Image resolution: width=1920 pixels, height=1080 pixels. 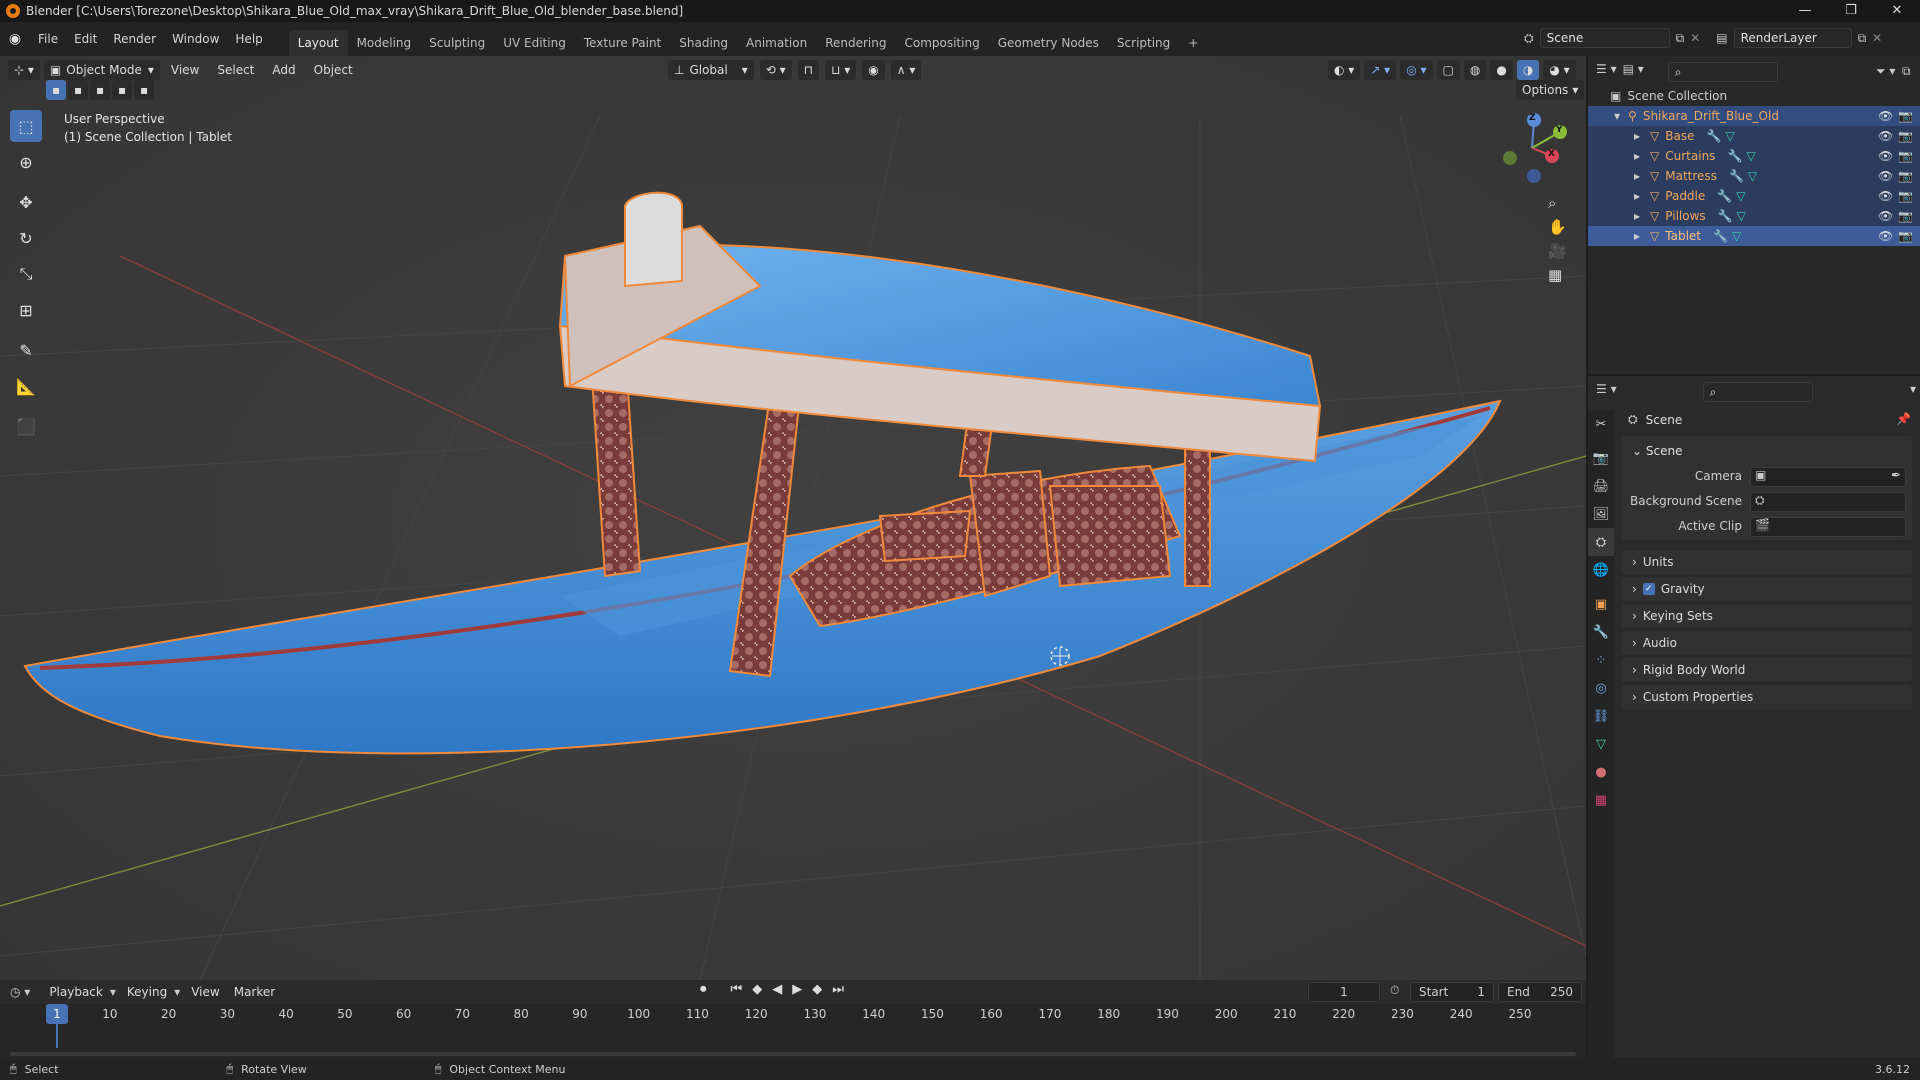 What do you see at coordinates (1601, 800) in the screenshot?
I see `texture-tab-icon: ▦` at bounding box center [1601, 800].